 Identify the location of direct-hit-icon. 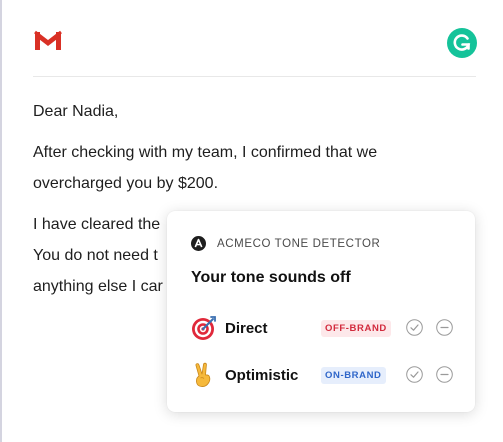
(204, 328).